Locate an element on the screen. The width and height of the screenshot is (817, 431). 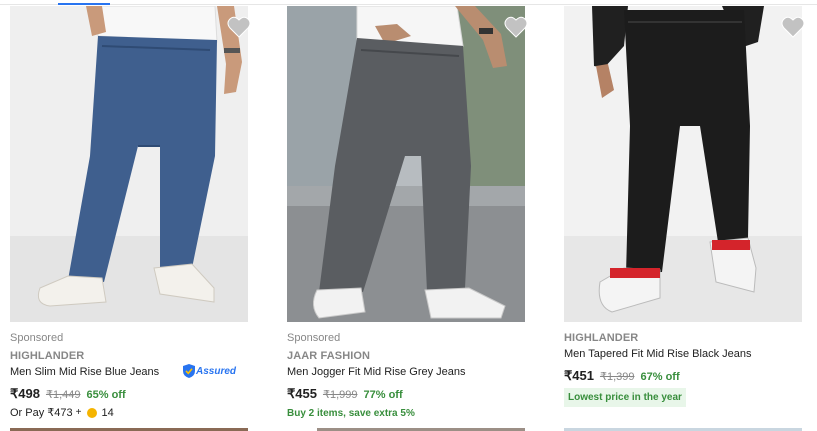
assured-badge: Assured is located at coordinates (209, 371).